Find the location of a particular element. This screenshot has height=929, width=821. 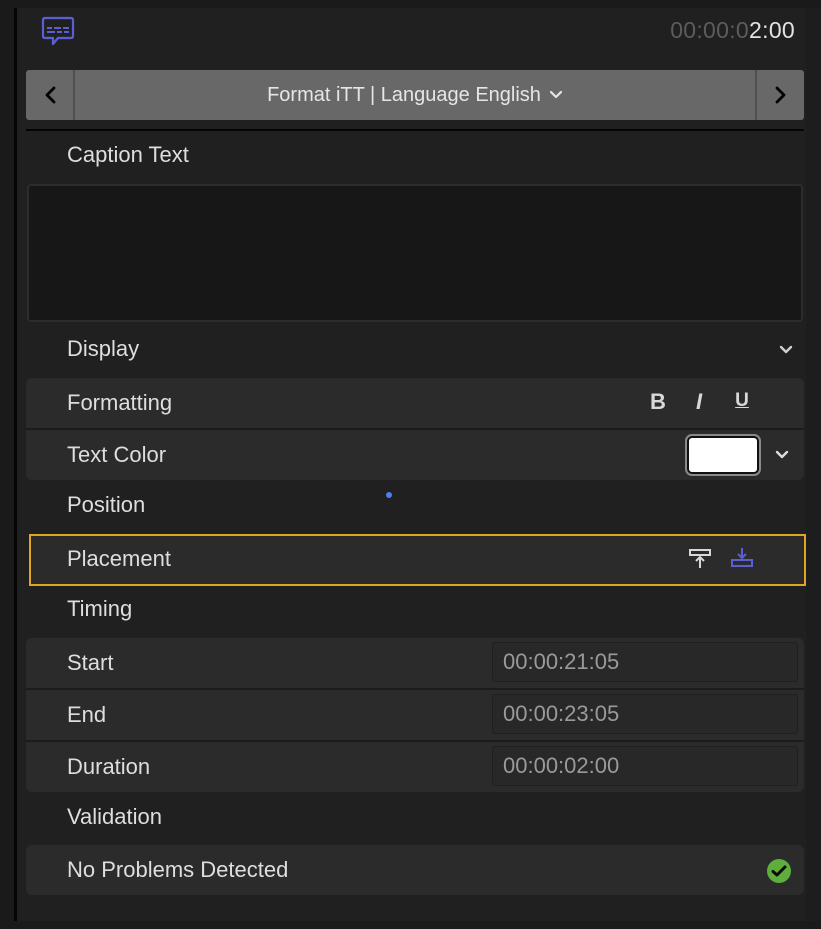

align-top-icon is located at coordinates (700, 559).